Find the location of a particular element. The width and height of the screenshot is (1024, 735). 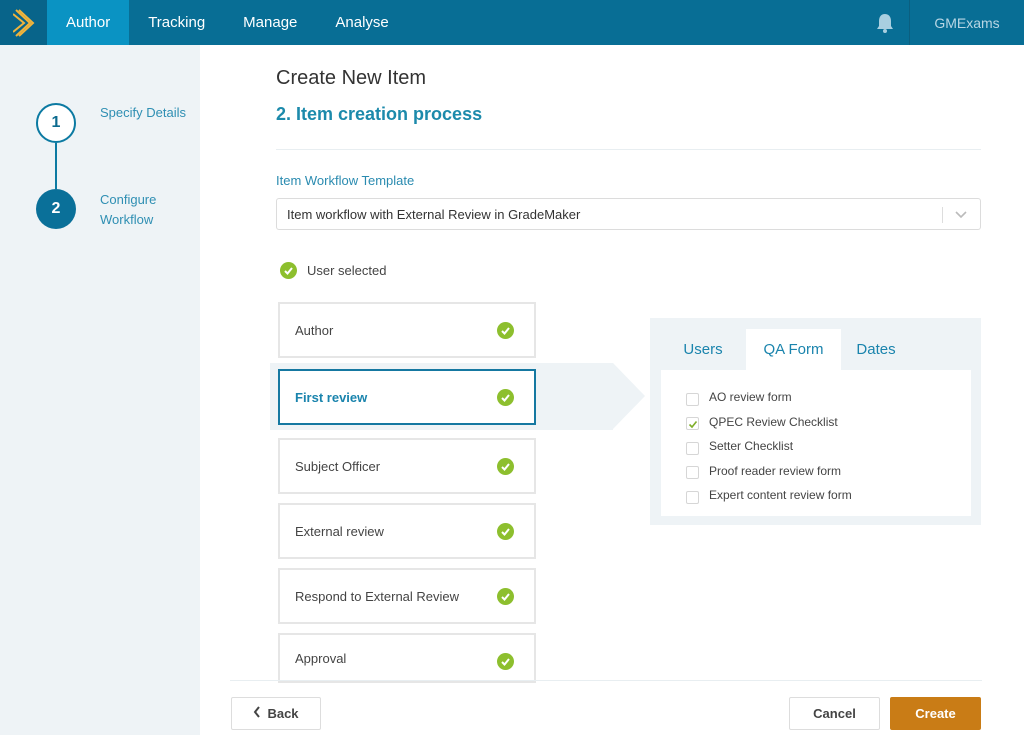

workflow-step-label: Subject Officer is located at coordinates (338, 466).